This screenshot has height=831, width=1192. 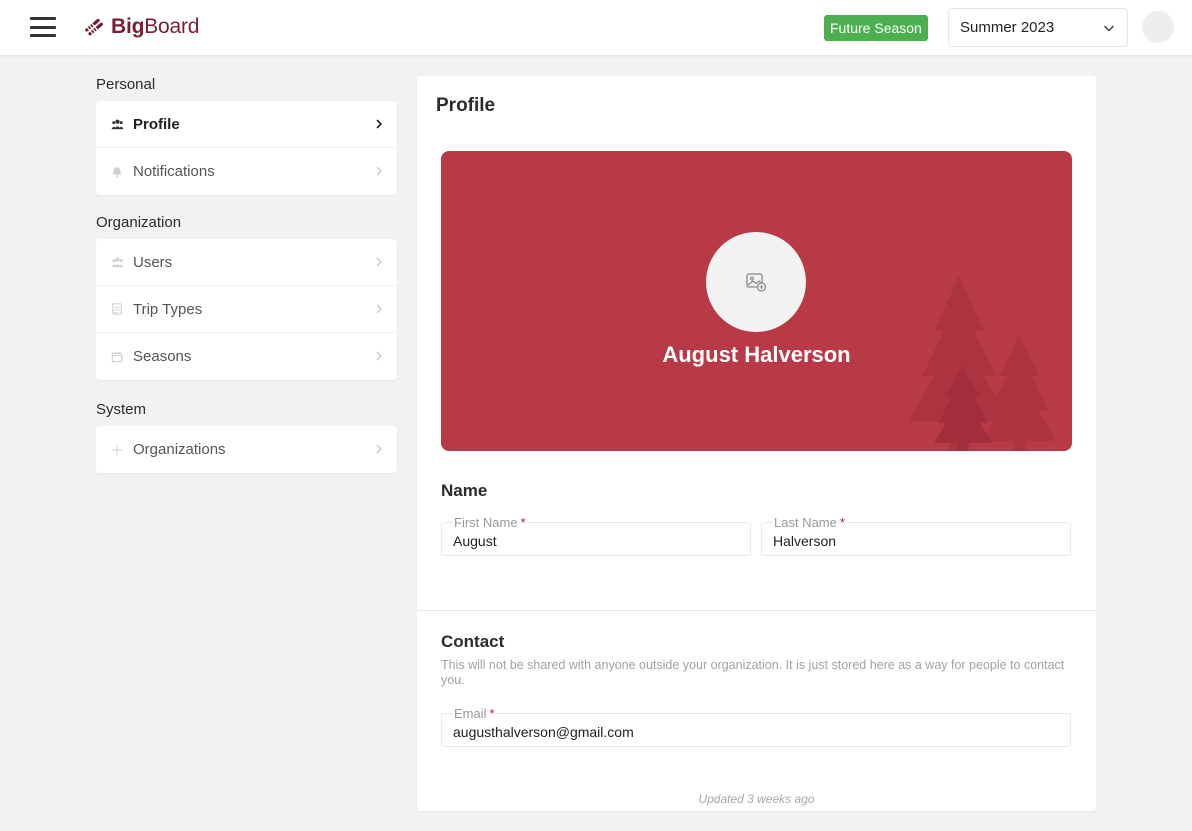 I want to click on last-name-field: Last Name *, so click(x=916, y=536).